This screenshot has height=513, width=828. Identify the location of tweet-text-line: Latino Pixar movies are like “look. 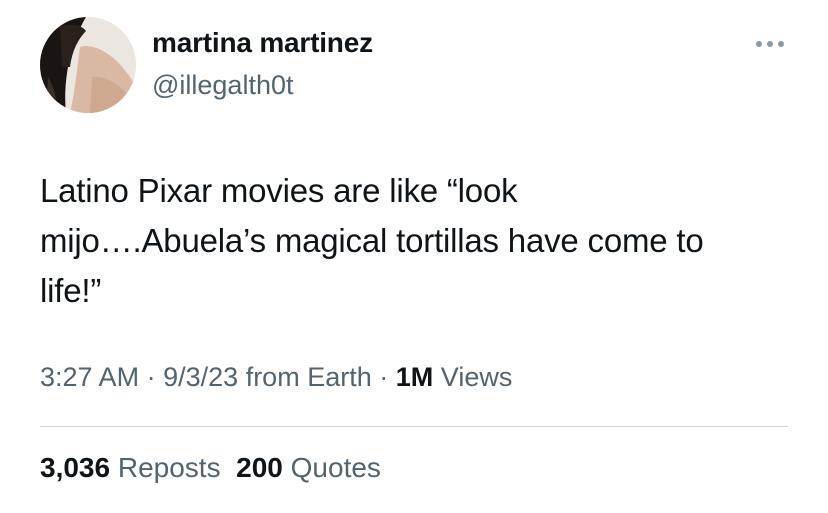
(279, 190).